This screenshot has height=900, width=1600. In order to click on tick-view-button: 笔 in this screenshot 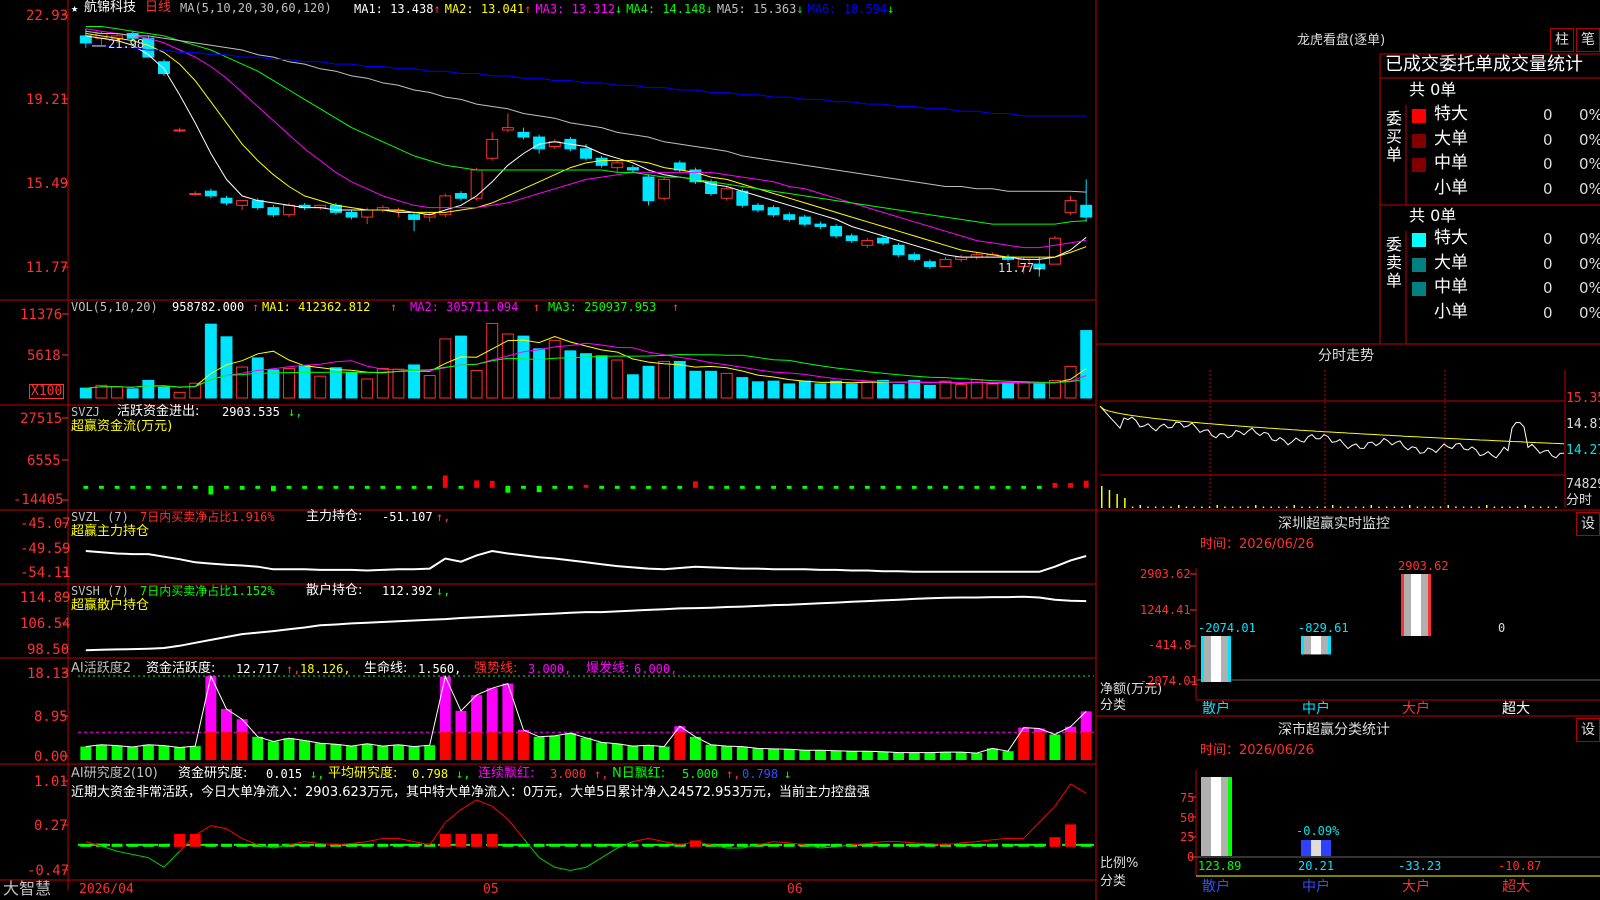, I will do `click(1588, 40)`.